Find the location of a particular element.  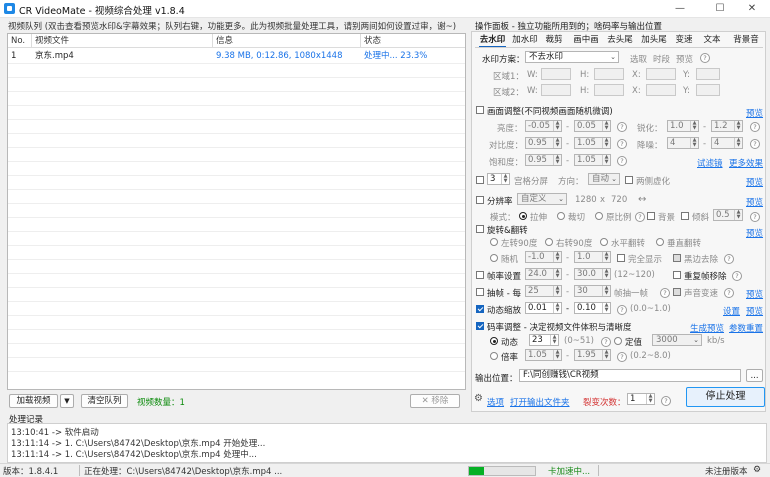

fps-max-stepper: 30.0 ▲ ▼ is located at coordinates (592, 274).